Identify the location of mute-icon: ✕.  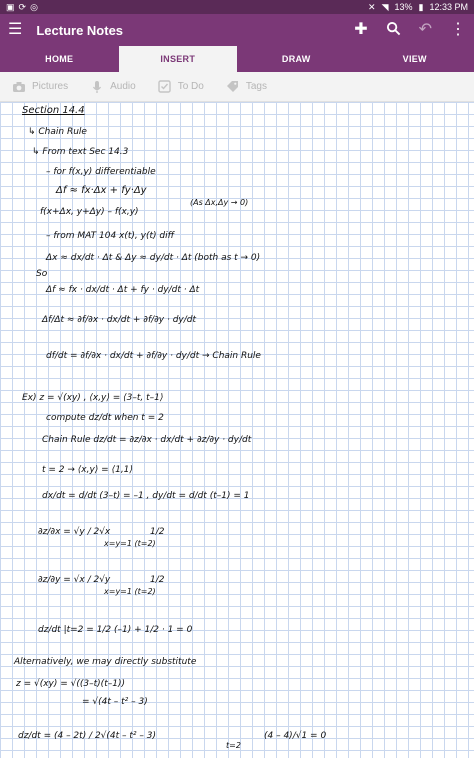
(372, 6).